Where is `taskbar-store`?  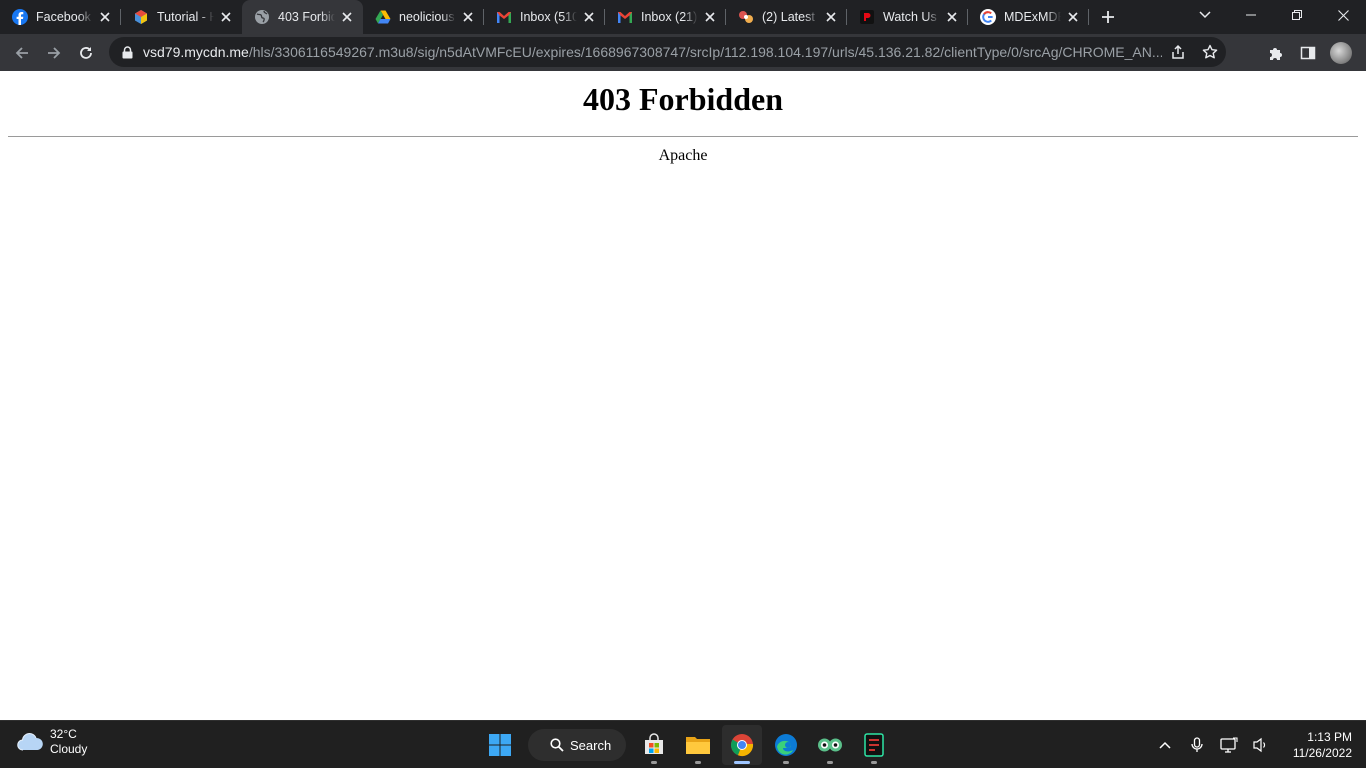
taskbar-store is located at coordinates (654, 745).